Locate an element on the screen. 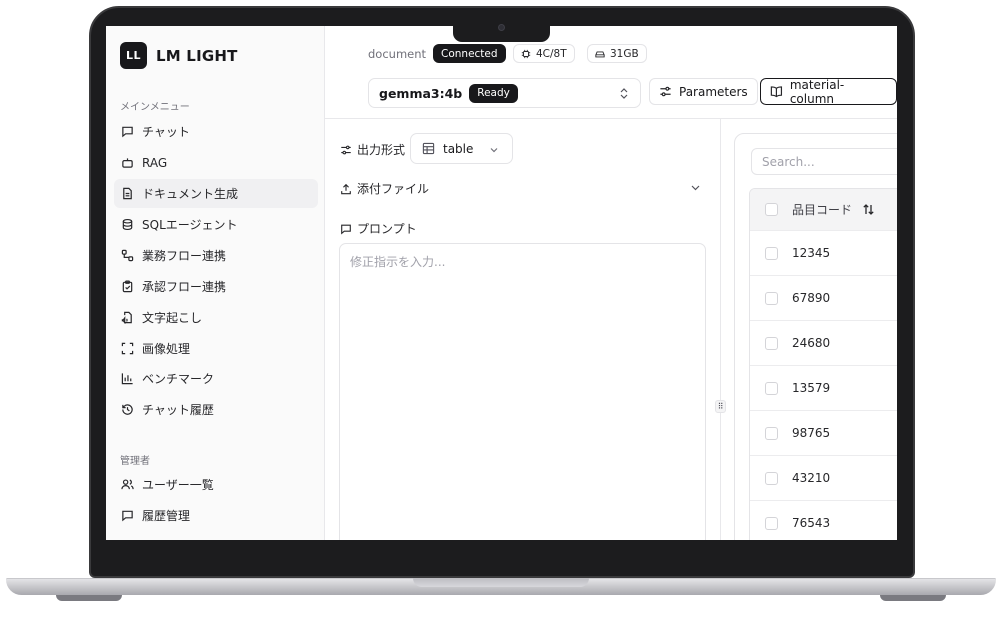 The height and width of the screenshot is (619, 1000). sort-icon is located at coordinates (868, 209).